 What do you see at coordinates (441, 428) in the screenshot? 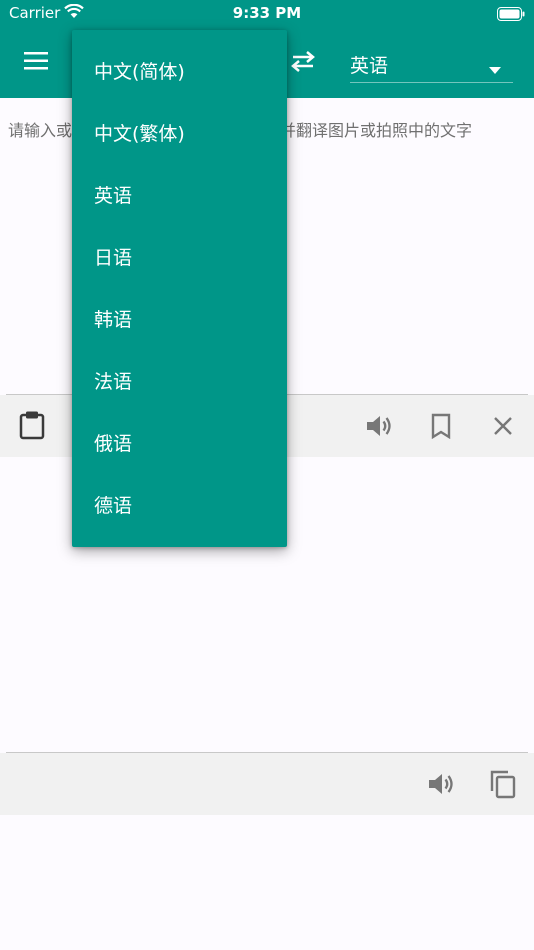
I see `bookmark-icon` at bounding box center [441, 428].